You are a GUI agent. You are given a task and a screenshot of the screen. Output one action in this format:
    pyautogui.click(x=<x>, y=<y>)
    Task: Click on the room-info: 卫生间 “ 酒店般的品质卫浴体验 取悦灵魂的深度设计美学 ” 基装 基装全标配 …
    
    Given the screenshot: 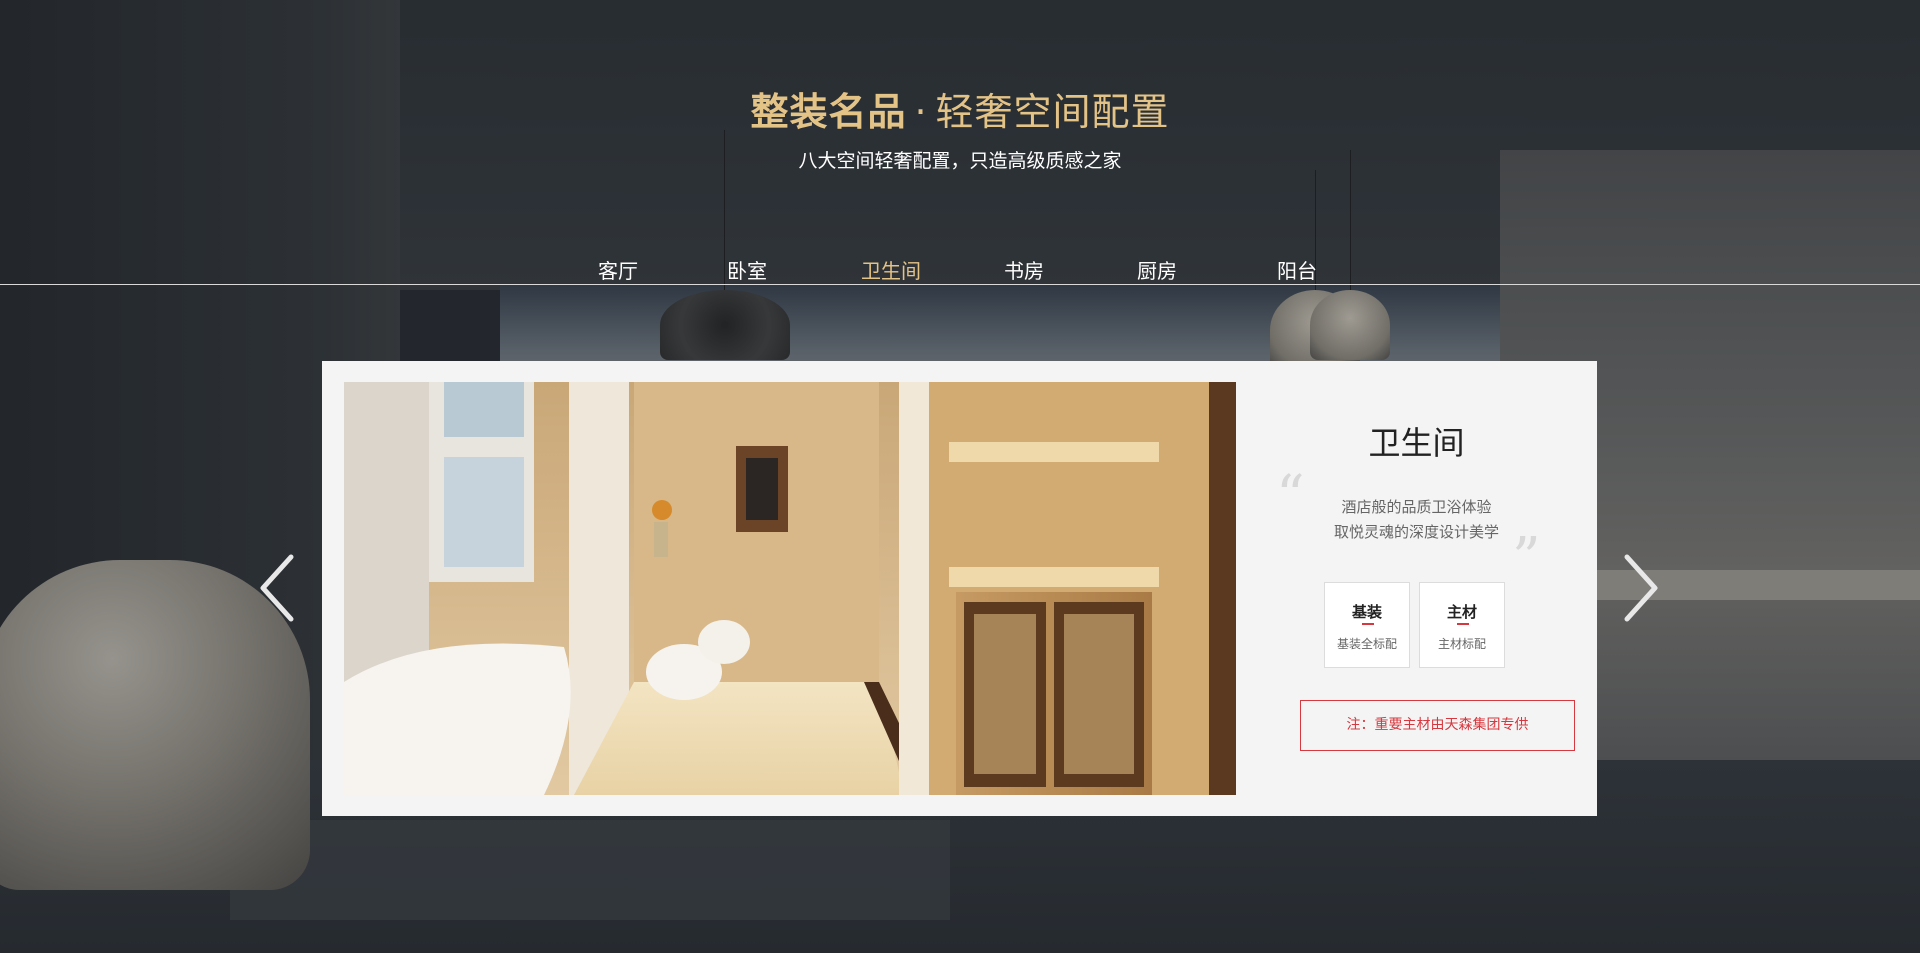 What is the action you would take?
    pyautogui.click(x=1416, y=588)
    